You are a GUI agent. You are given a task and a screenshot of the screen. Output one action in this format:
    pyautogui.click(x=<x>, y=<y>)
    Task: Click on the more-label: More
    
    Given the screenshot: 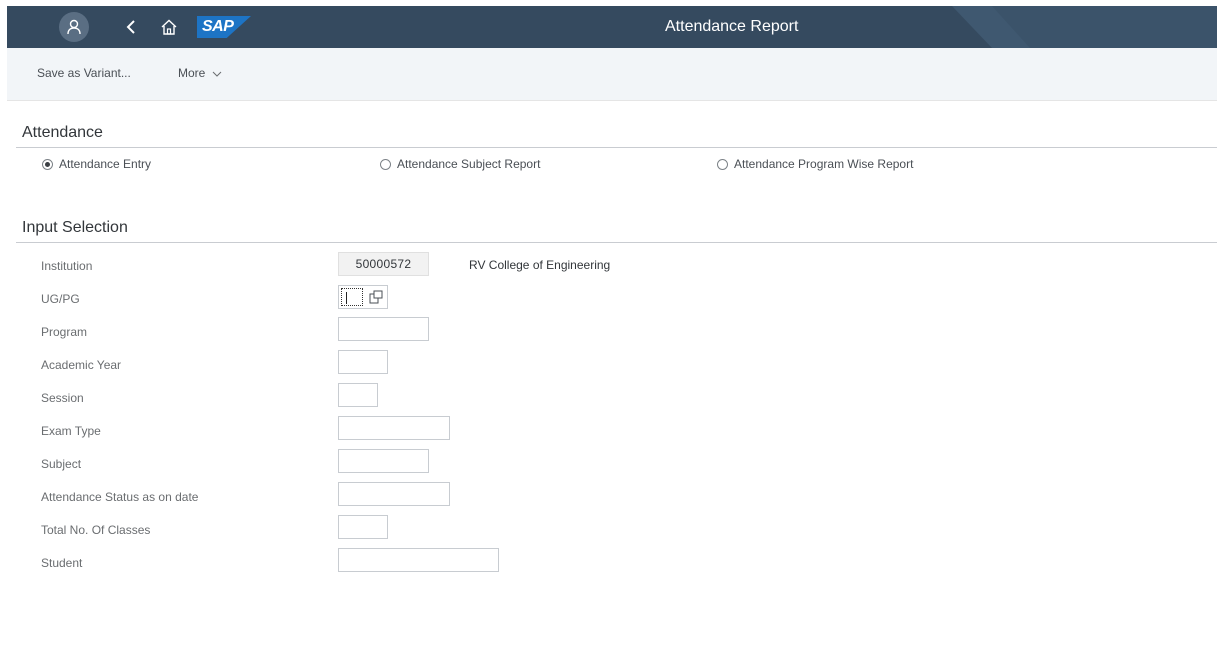 What is the action you would take?
    pyautogui.click(x=192, y=73)
    